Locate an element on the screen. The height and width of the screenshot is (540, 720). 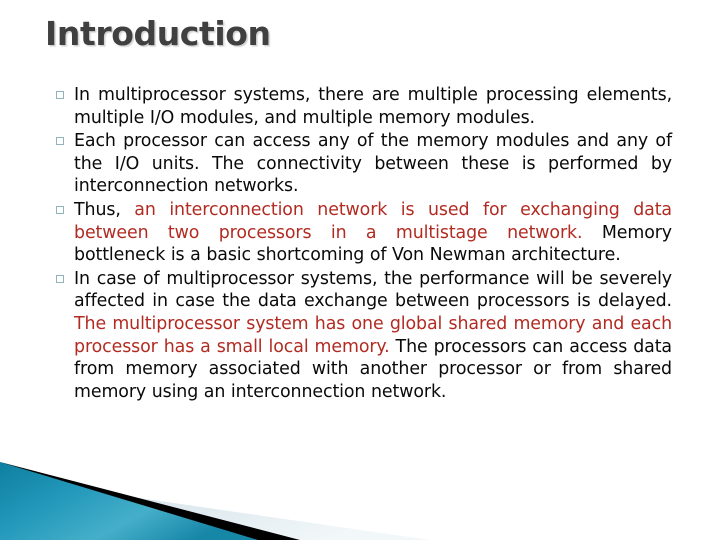
corner-decoration-graphic is located at coordinates (215, 501).